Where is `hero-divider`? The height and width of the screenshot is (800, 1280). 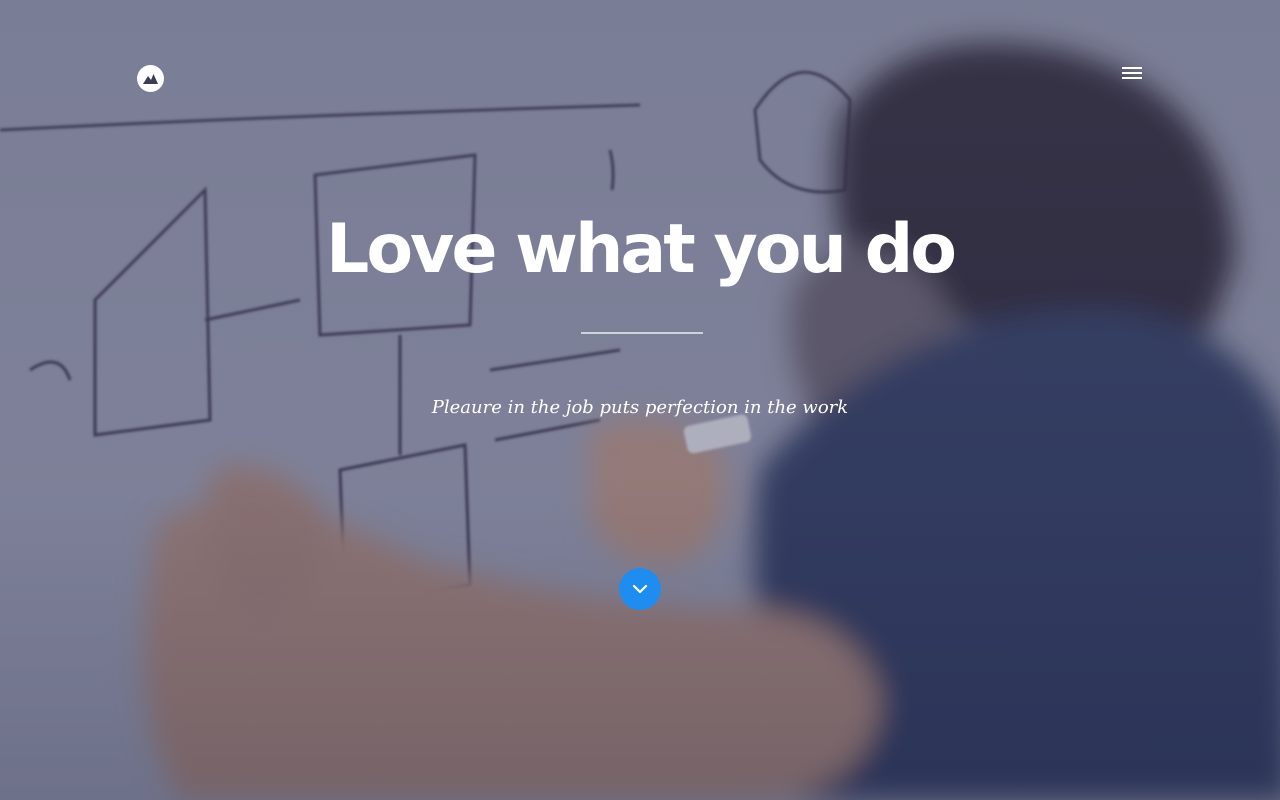
hero-divider is located at coordinates (642, 333).